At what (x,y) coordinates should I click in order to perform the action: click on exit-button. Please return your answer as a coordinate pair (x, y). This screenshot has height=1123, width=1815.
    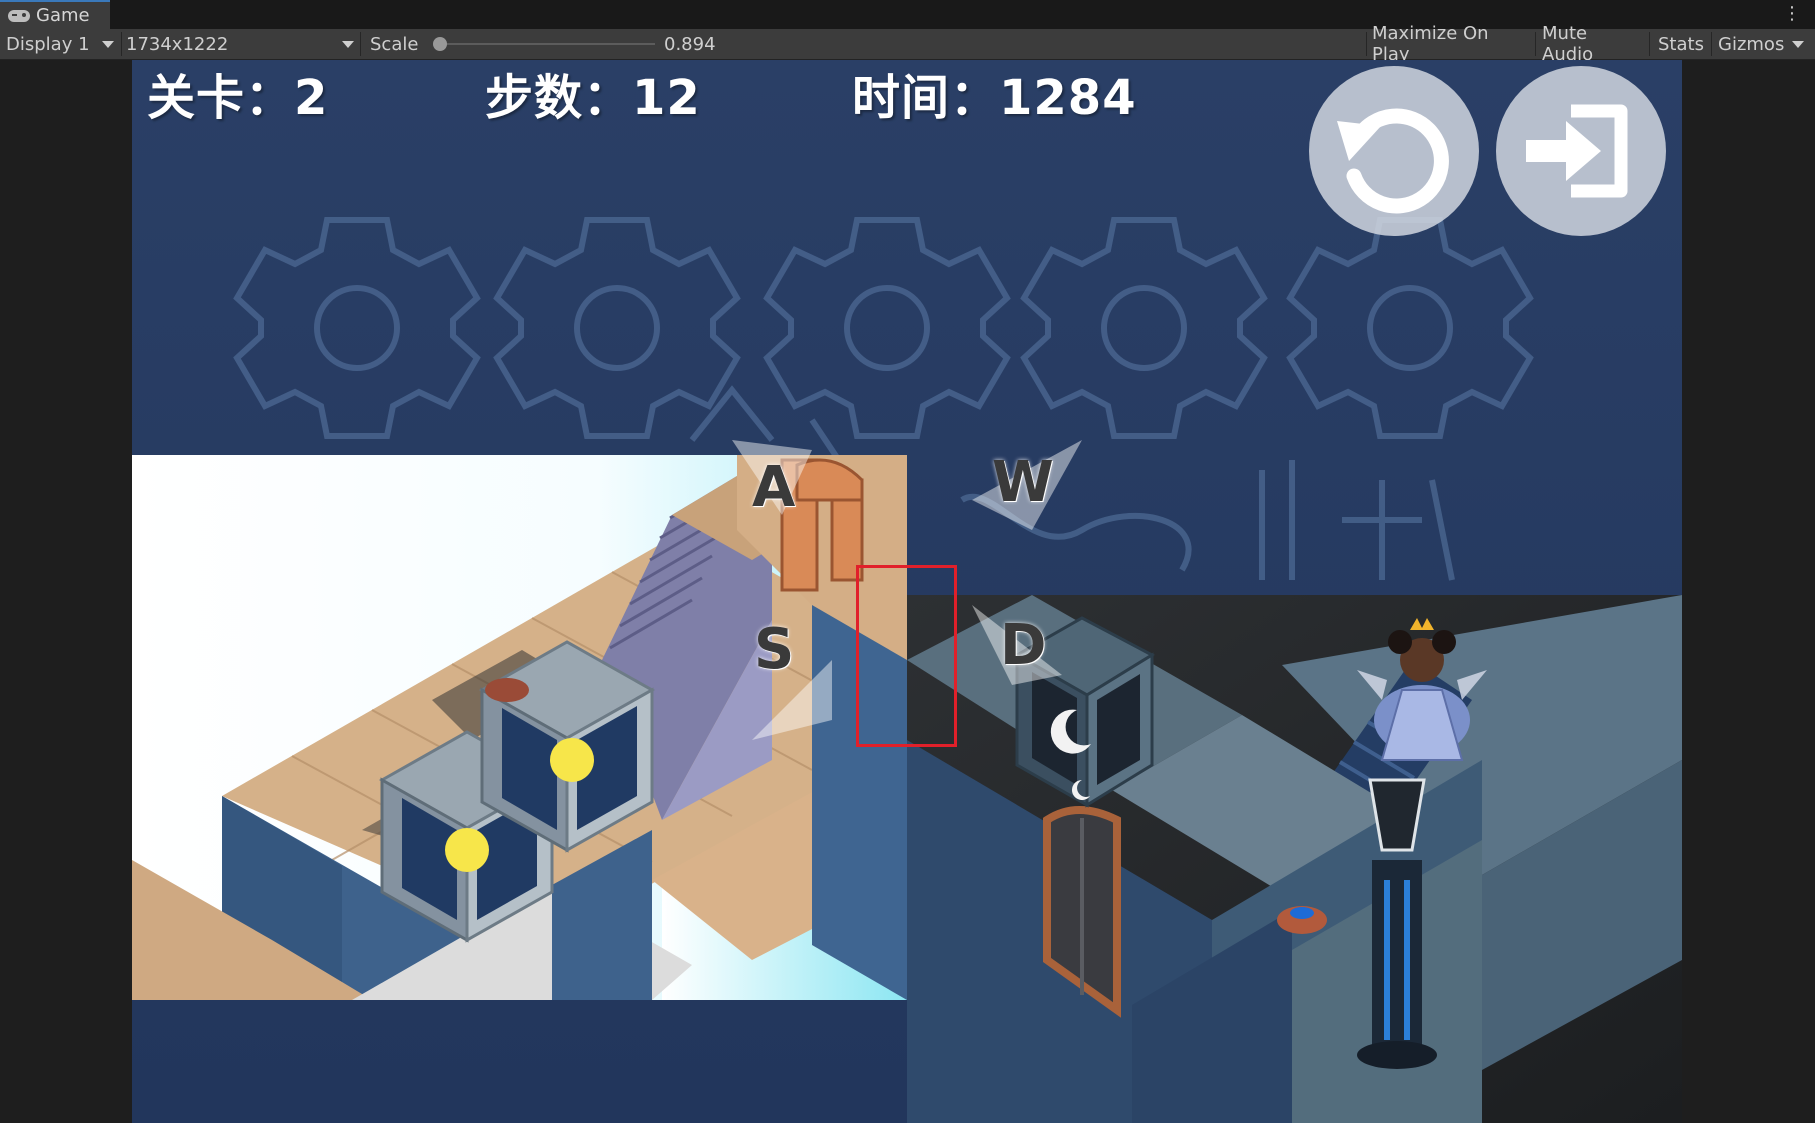
    Looking at the image, I should click on (1581, 151).